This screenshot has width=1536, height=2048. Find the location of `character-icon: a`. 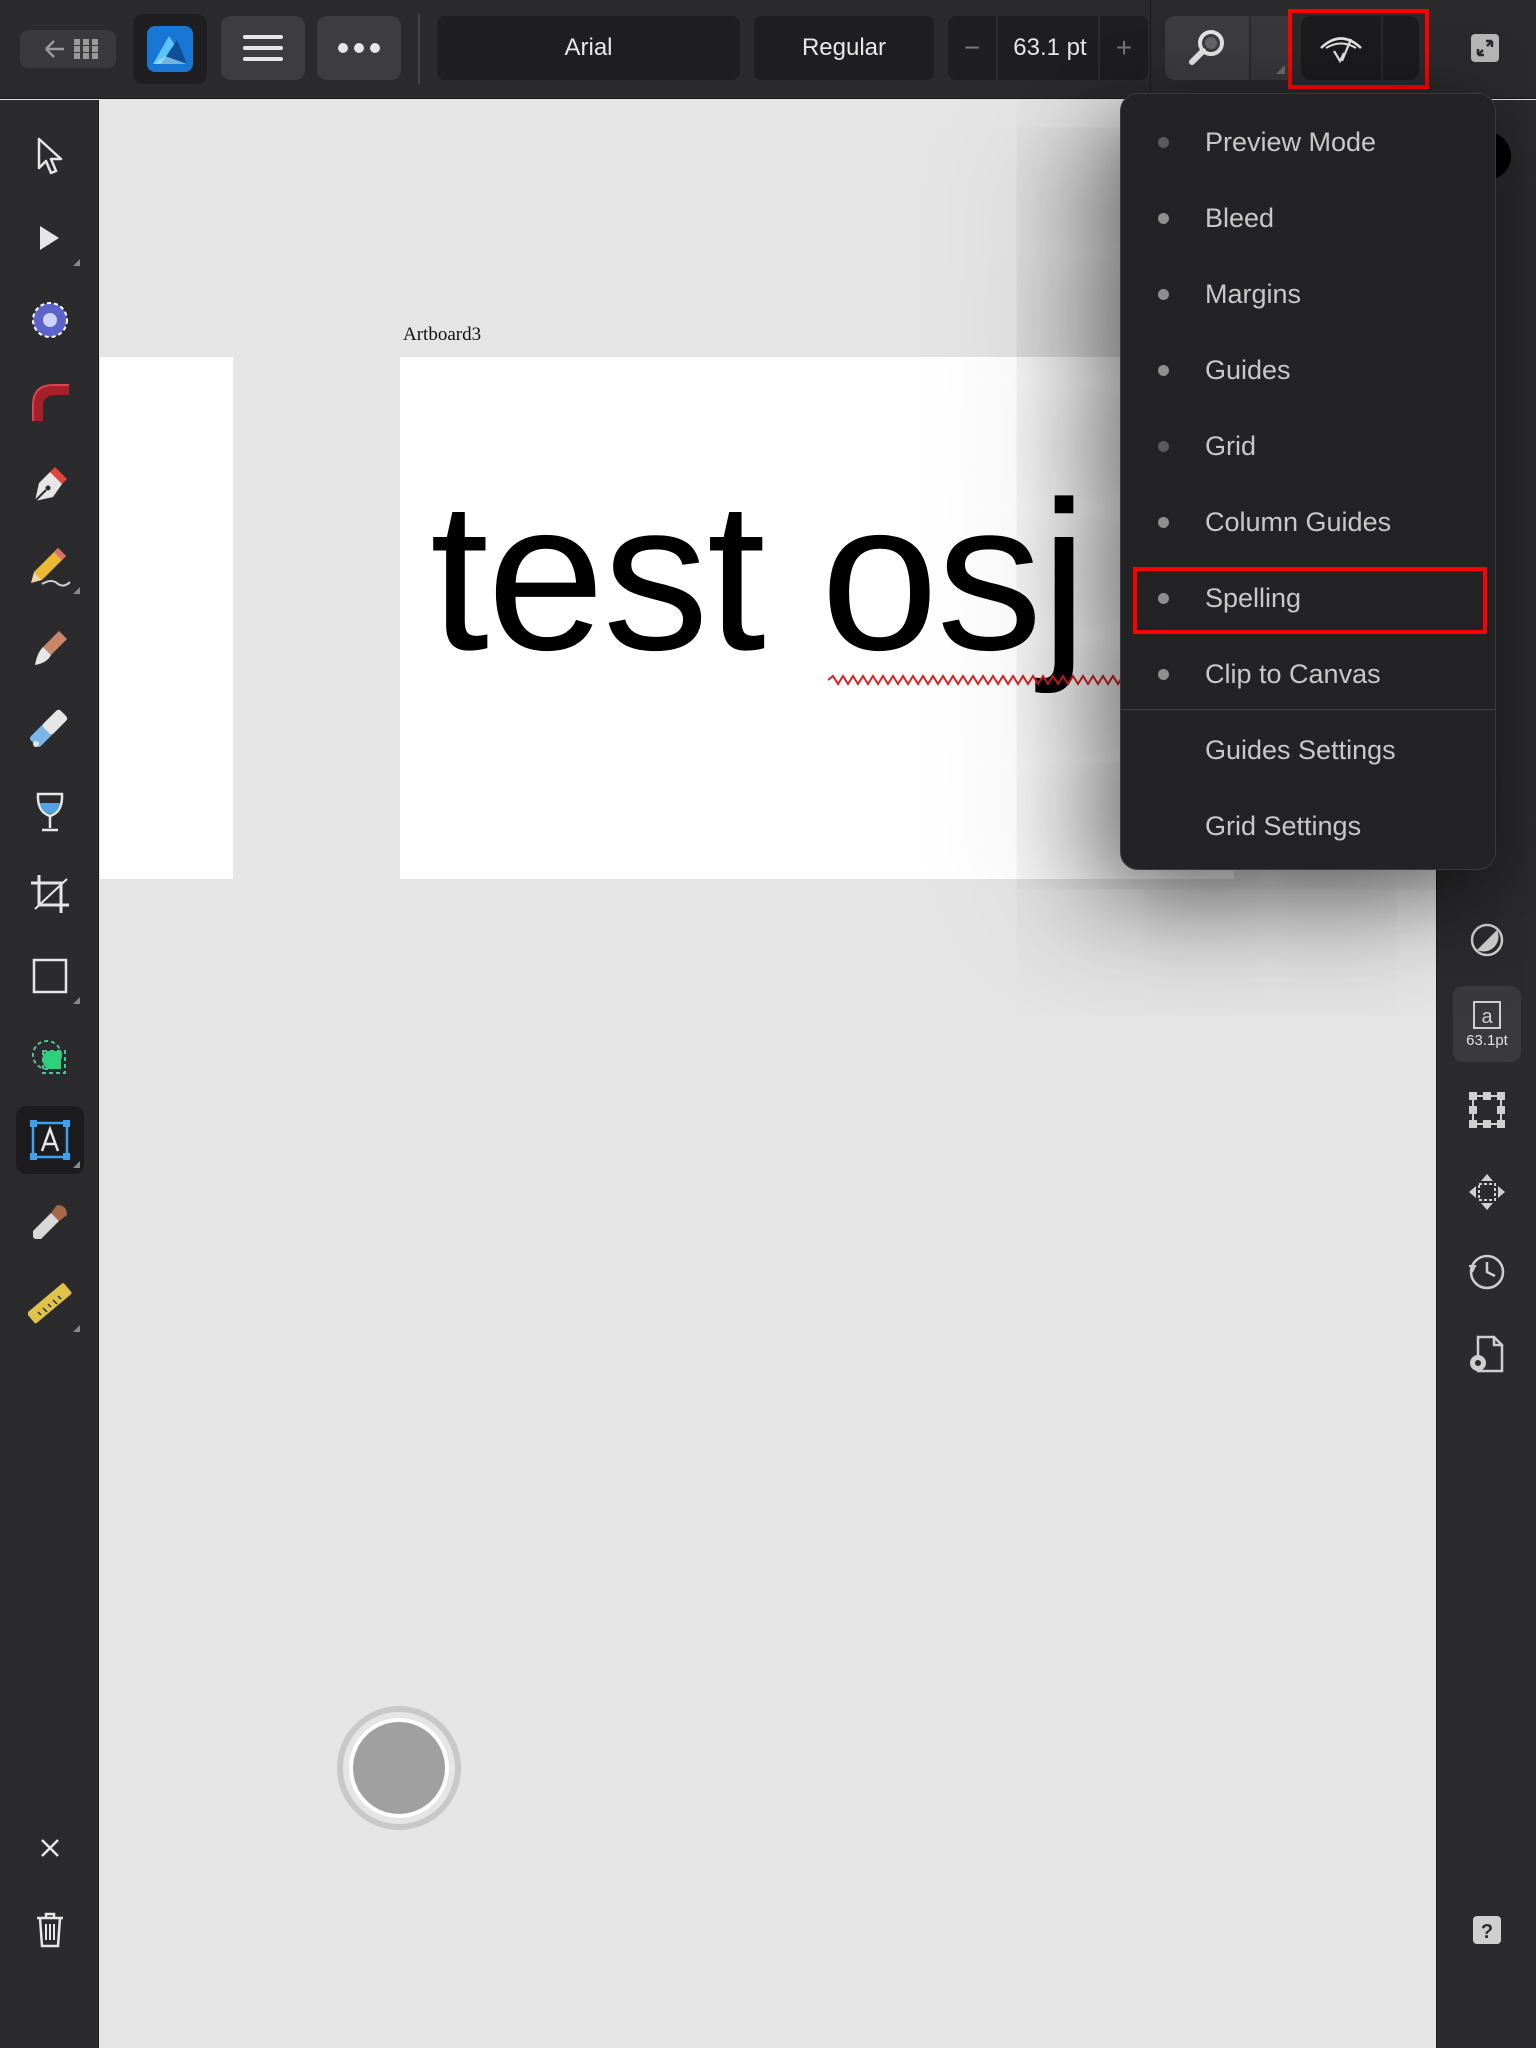

character-icon: a is located at coordinates (1487, 1014).